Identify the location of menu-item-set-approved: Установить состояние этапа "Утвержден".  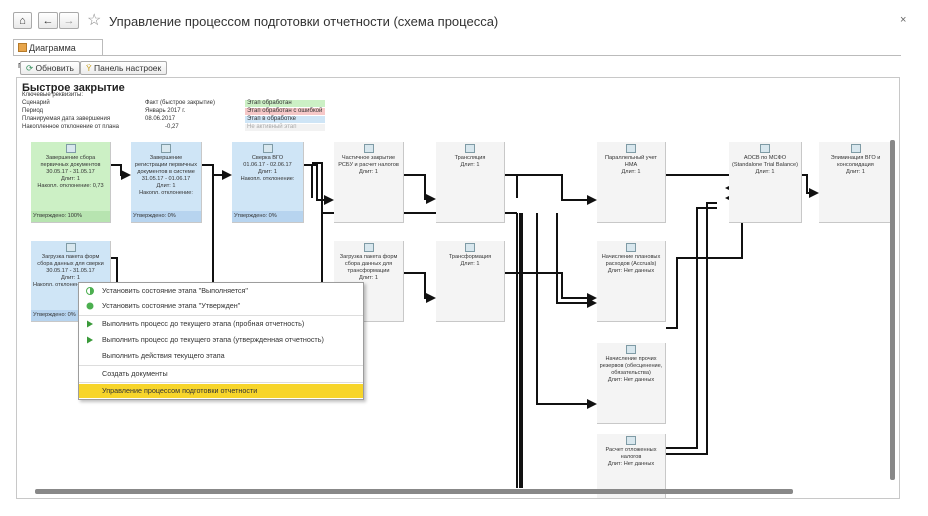
(221, 306).